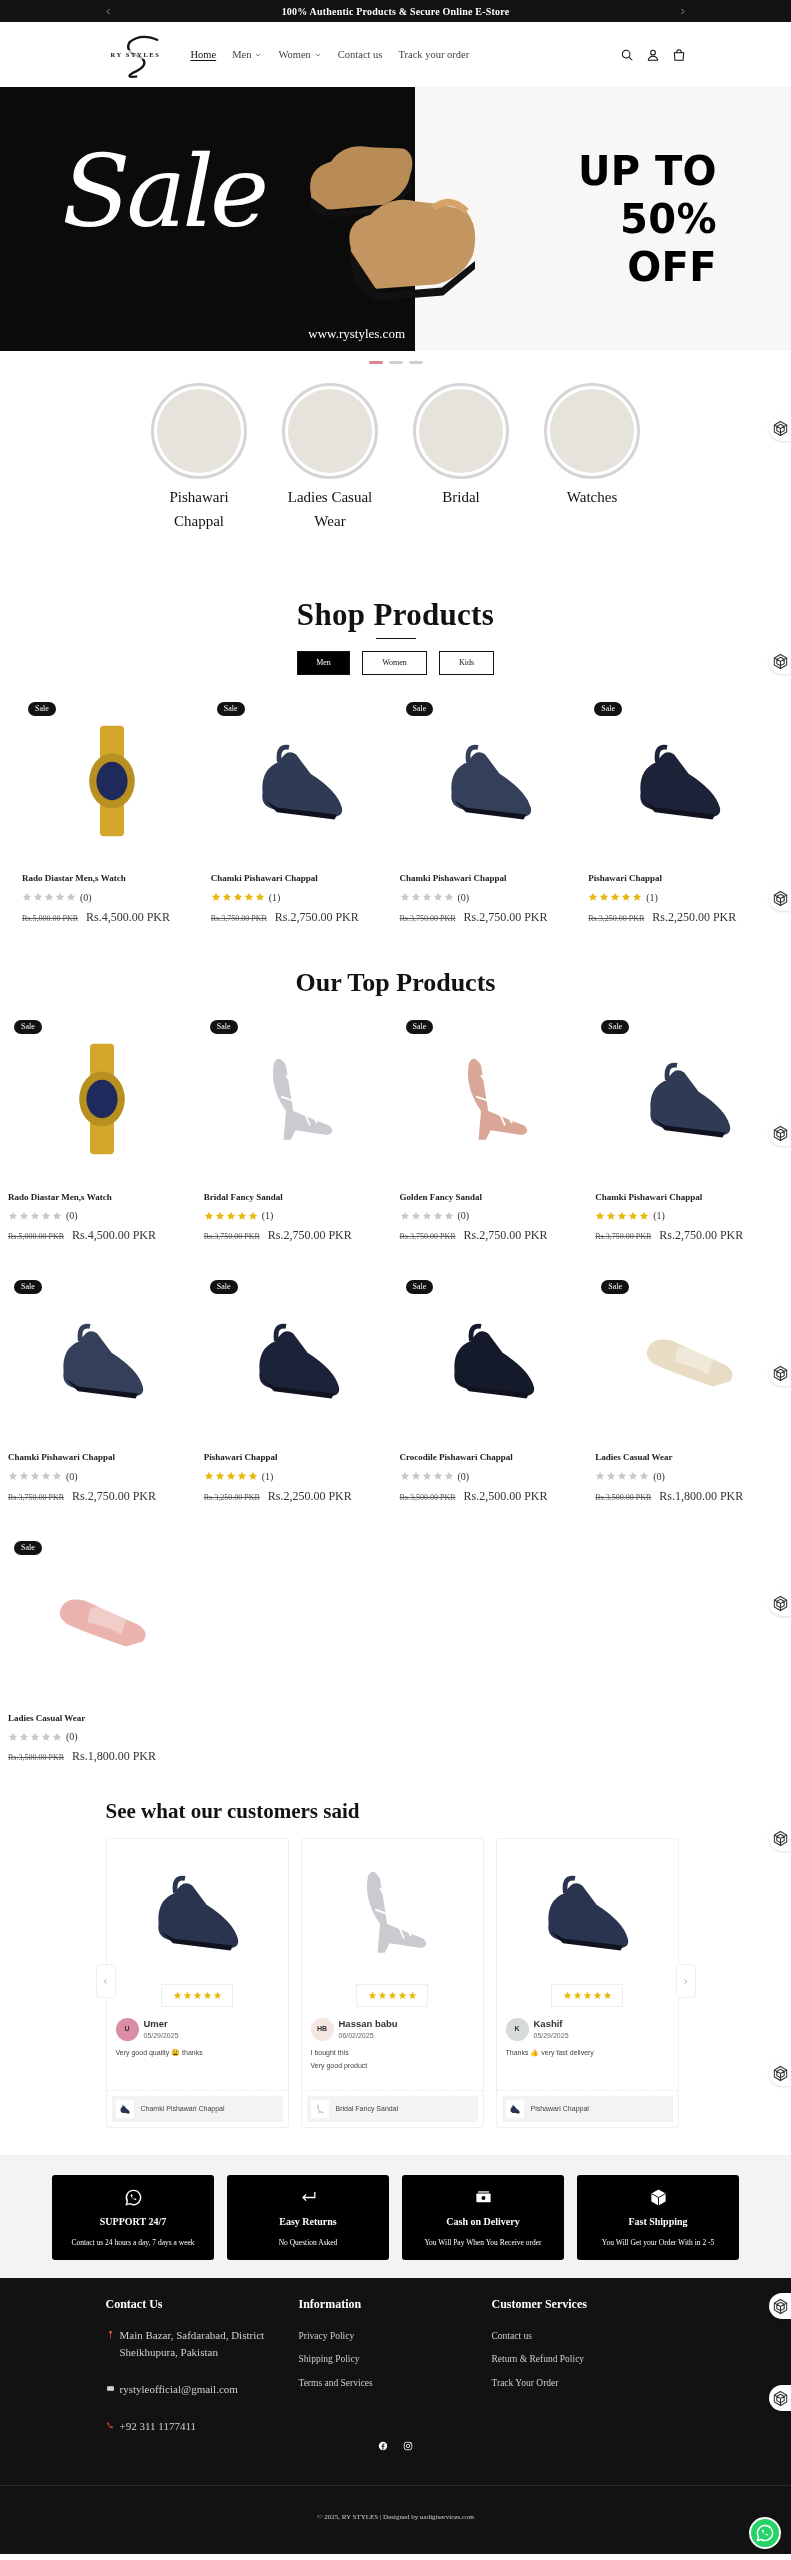 The height and width of the screenshot is (2560, 791). What do you see at coordinates (466, 663) in the screenshot?
I see `filter-tab: Kids` at bounding box center [466, 663].